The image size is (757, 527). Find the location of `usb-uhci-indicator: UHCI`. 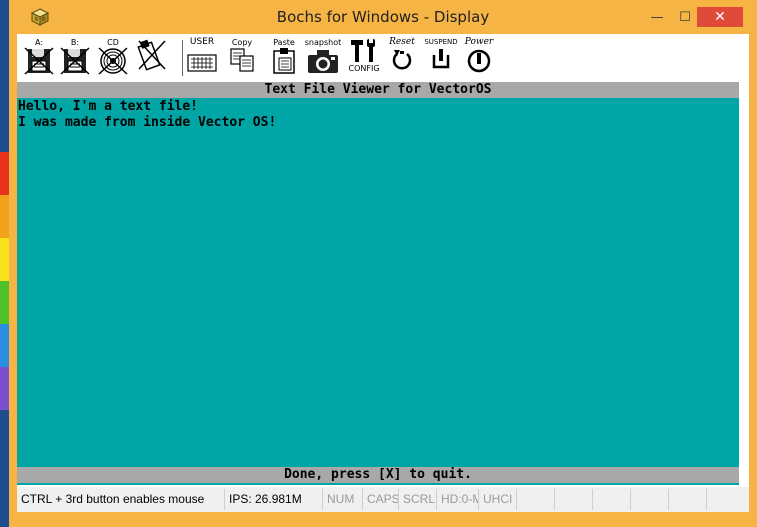

usb-uhci-indicator: UHCI is located at coordinates (498, 499).